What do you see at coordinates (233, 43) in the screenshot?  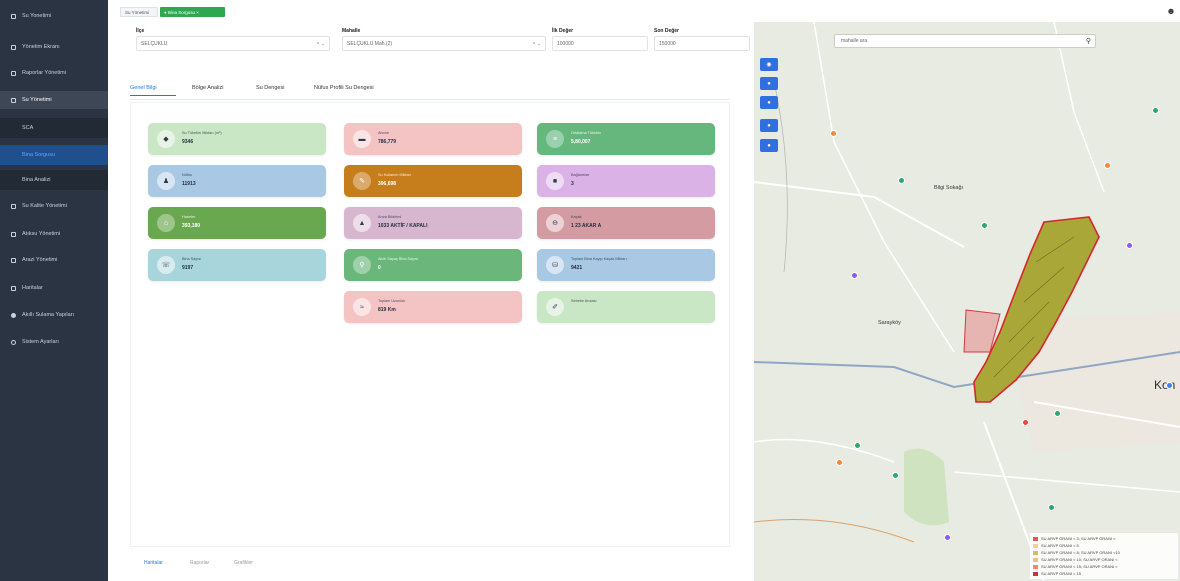 I see `district-select: SELÇUKLU × ⌄` at bounding box center [233, 43].